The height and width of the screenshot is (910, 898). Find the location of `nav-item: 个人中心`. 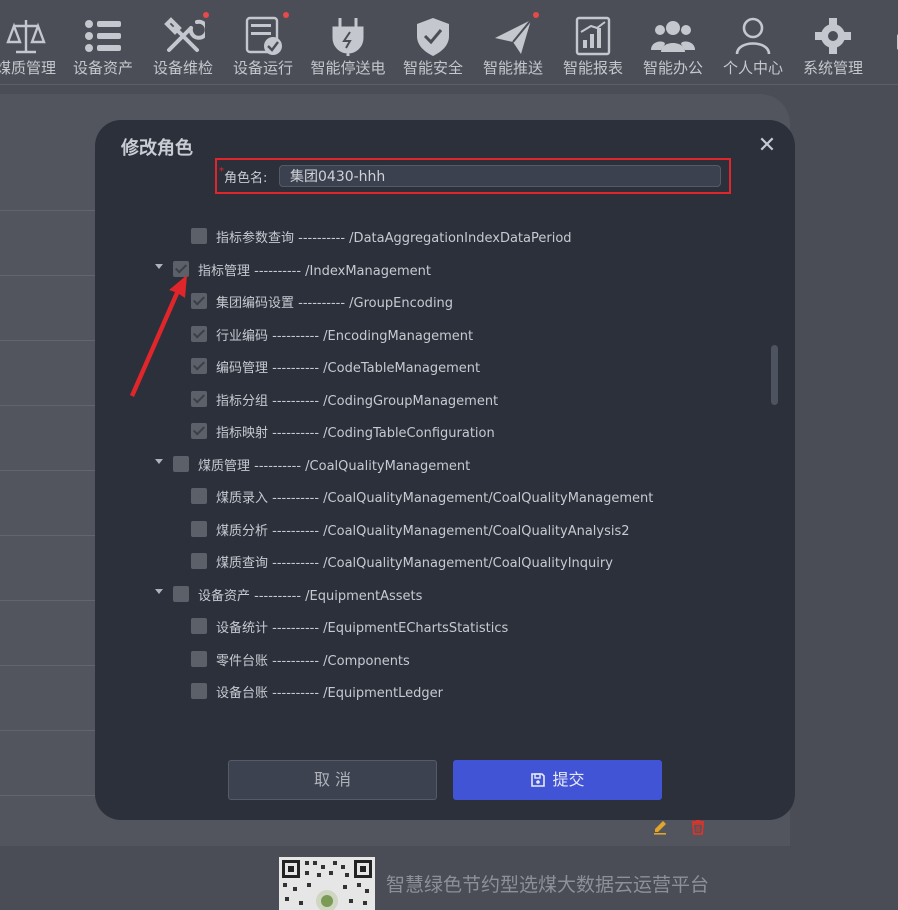

nav-item: 个人中心 is located at coordinates (753, 41).